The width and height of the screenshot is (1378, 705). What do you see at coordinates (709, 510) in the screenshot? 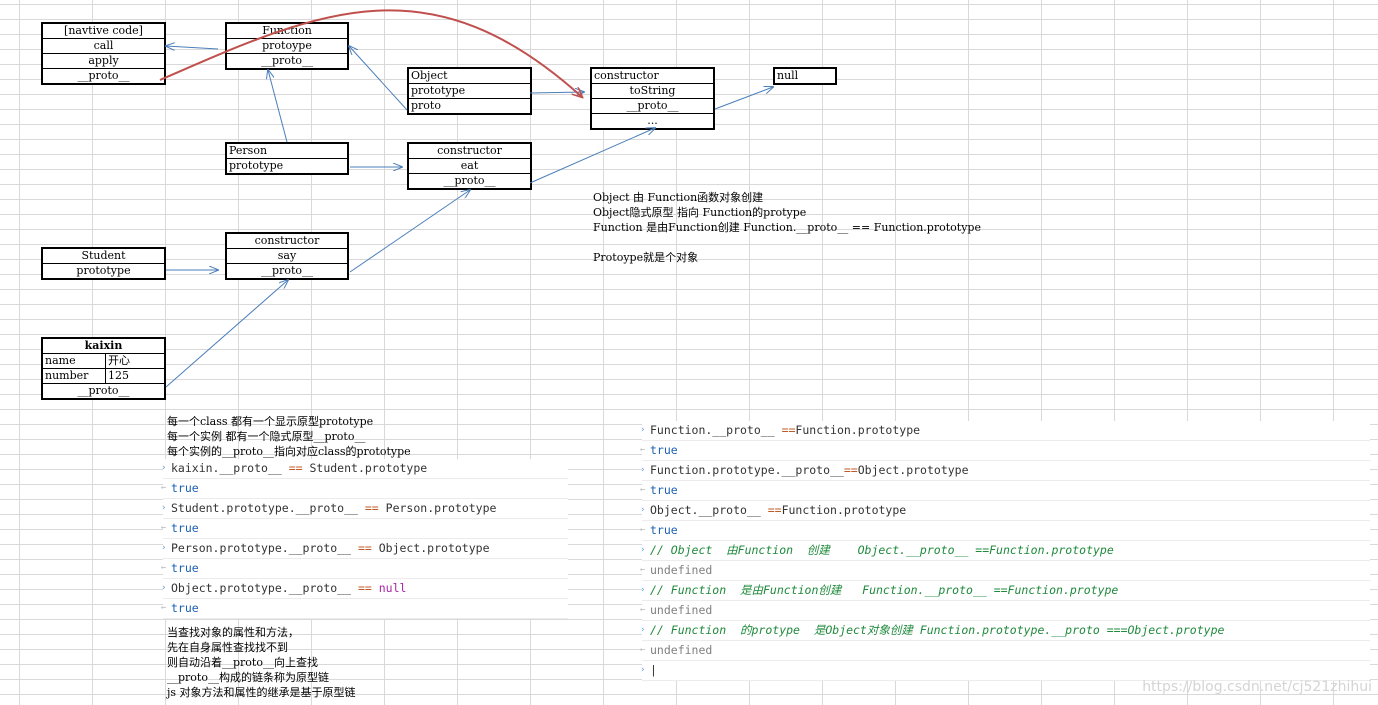
I see `console-token: Object.__proto__` at bounding box center [709, 510].